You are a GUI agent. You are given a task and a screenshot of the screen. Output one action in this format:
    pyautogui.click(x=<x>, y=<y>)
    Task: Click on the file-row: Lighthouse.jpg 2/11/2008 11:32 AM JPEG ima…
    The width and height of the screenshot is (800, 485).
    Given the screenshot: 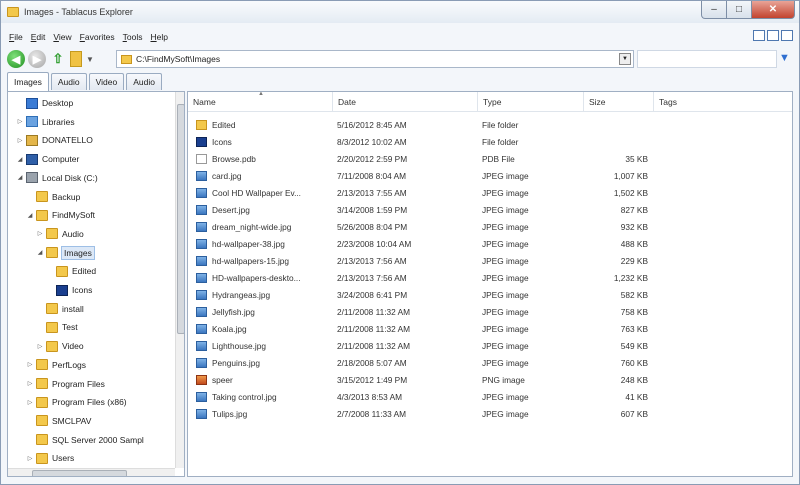 What is the action you would take?
    pyautogui.click(x=488, y=345)
    